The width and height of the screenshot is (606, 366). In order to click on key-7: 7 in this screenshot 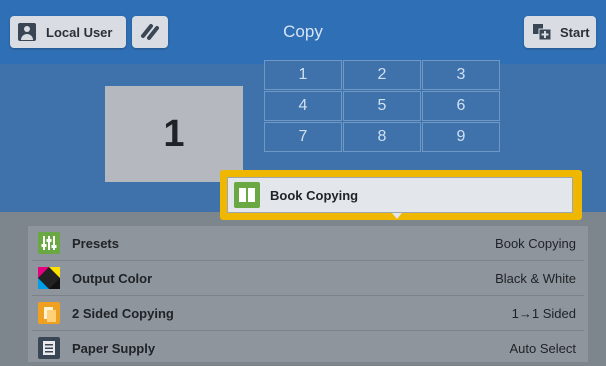, I will do `click(303, 137)`.